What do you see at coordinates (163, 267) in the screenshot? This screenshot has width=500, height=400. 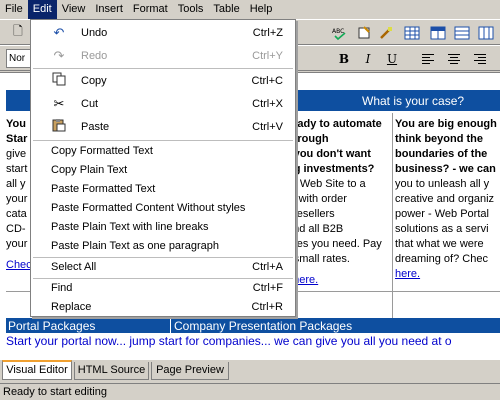 I see `menu-item-select-all: Select All Ctrl+A` at bounding box center [163, 267].